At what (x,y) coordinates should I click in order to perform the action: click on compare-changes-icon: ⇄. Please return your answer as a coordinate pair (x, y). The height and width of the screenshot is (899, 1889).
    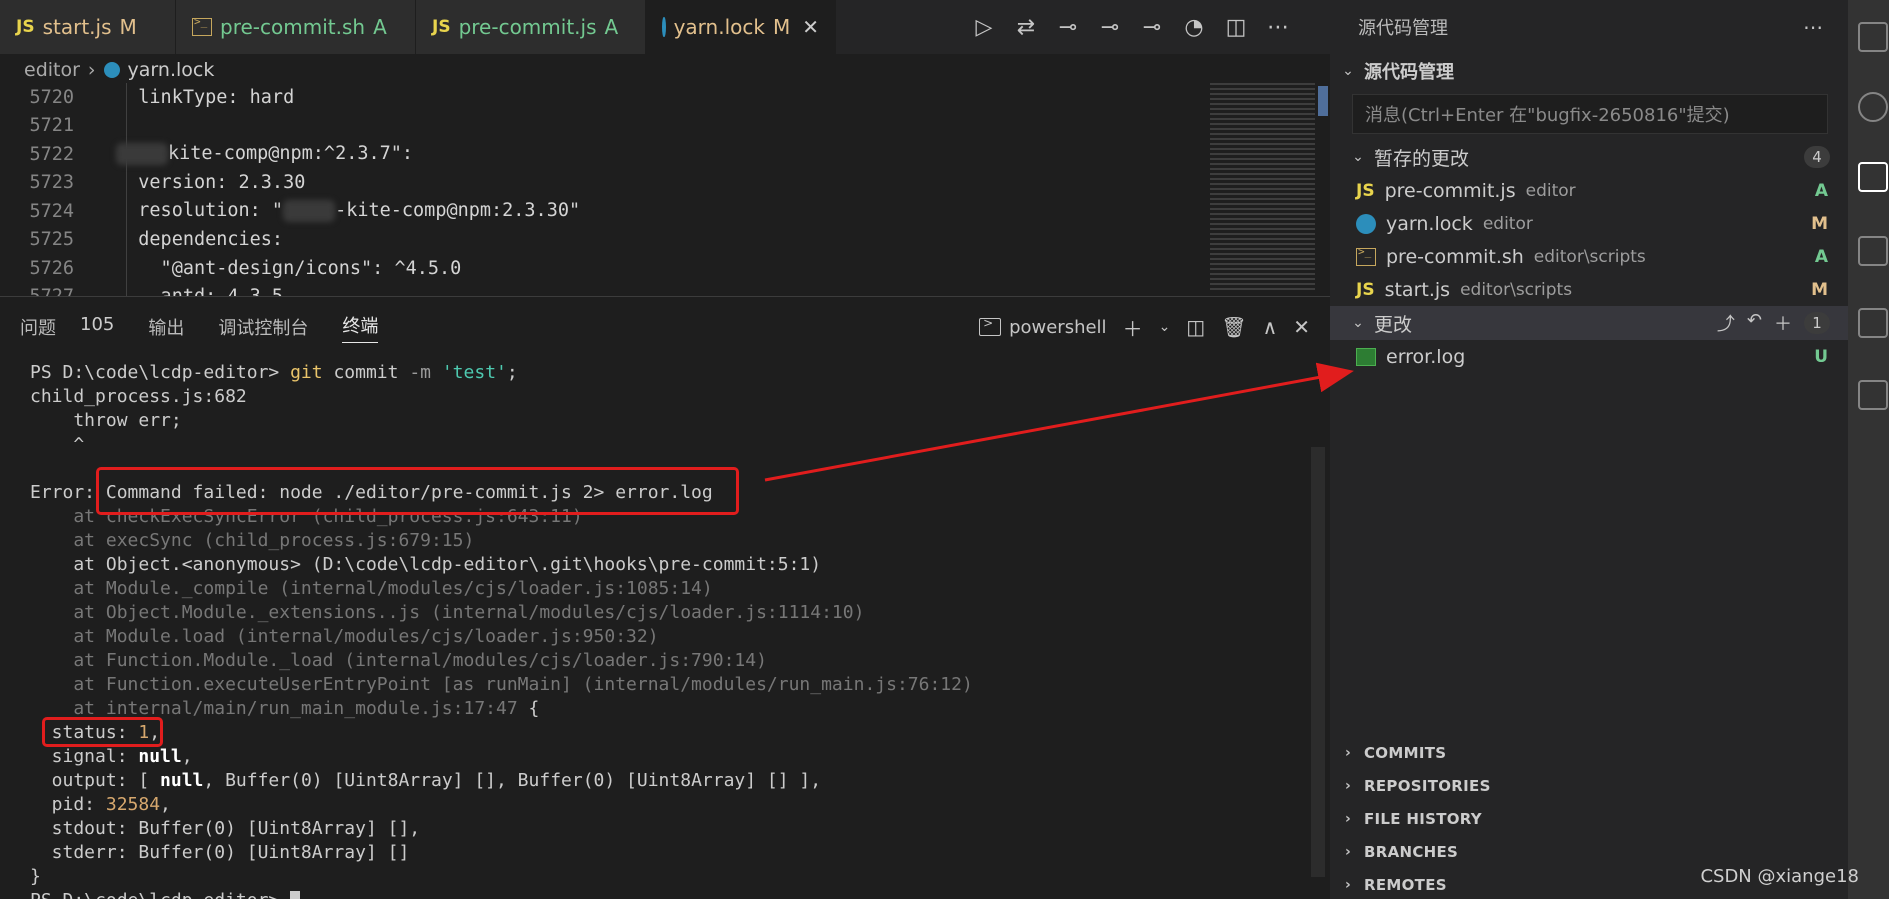
    Looking at the image, I should click on (1026, 27).